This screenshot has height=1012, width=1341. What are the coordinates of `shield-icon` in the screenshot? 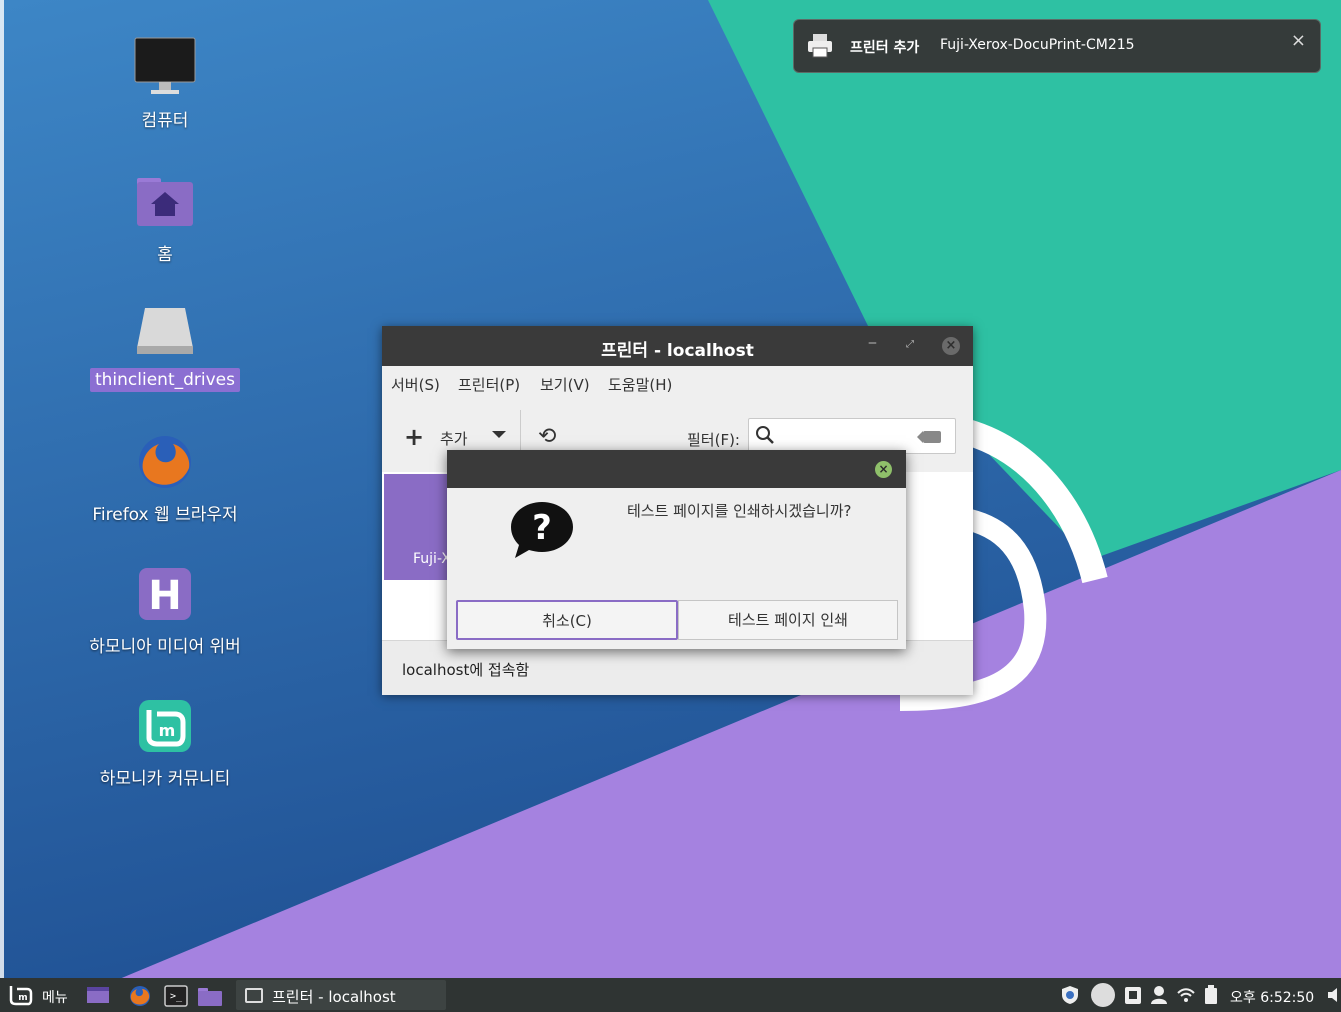 It's located at (1070, 995).